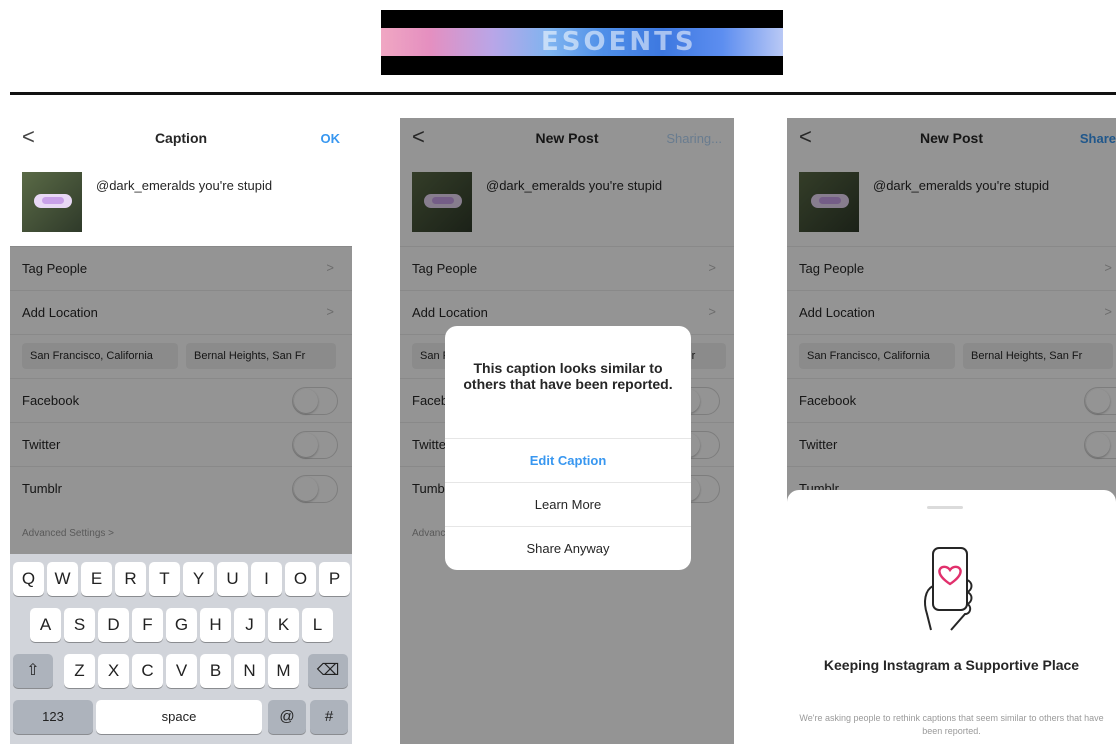 This screenshot has width=1116, height=744. Describe the element at coordinates (249, 671) in the screenshot. I see `key-n: N` at that location.